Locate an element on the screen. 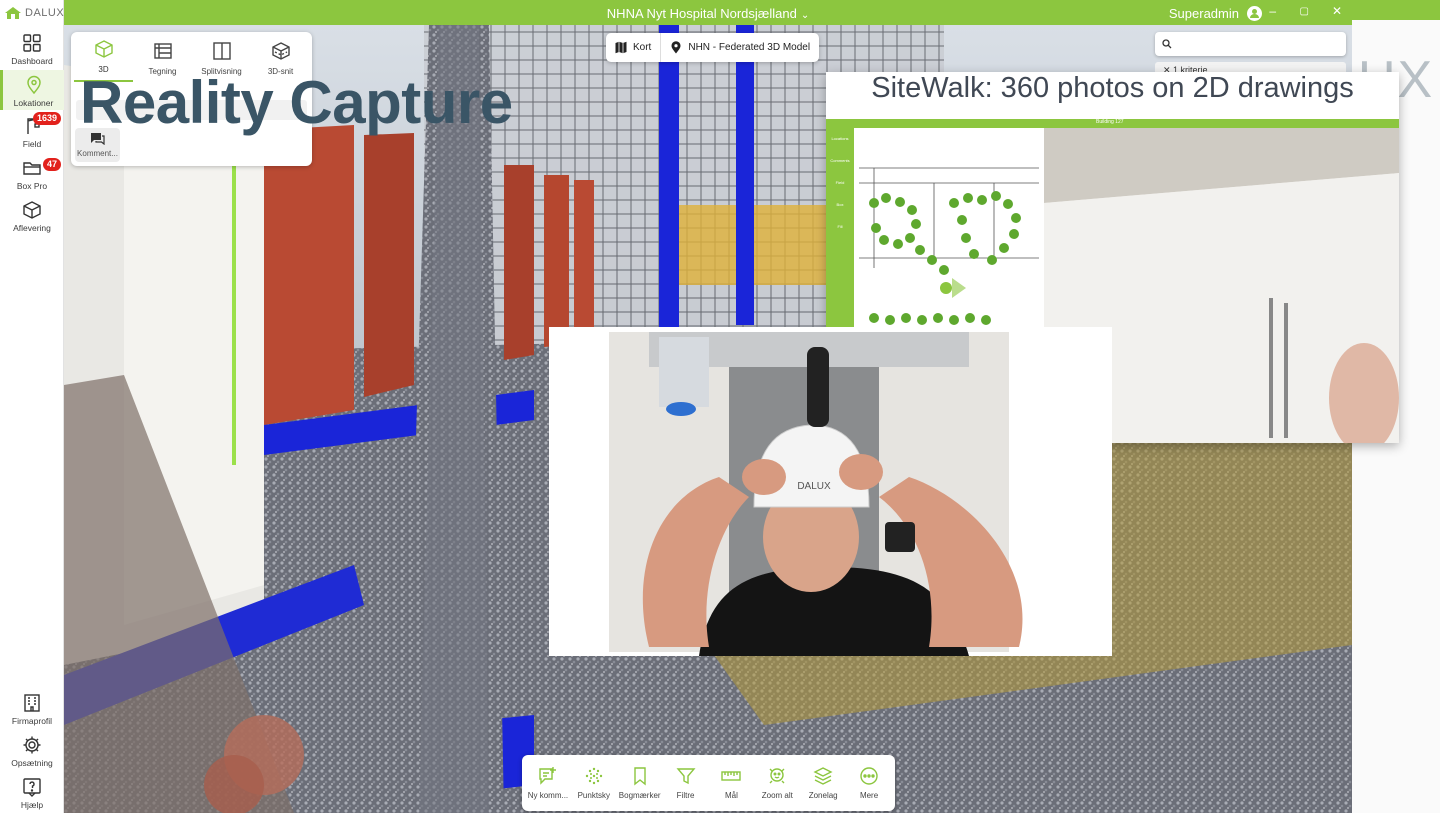 This screenshot has height=813, width=1440. tool-label: Zoom alt is located at coordinates (777, 795).